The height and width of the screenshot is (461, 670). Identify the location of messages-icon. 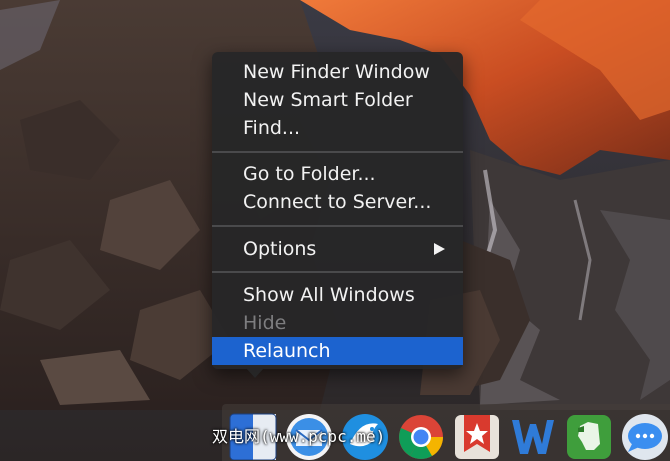
(645, 435).